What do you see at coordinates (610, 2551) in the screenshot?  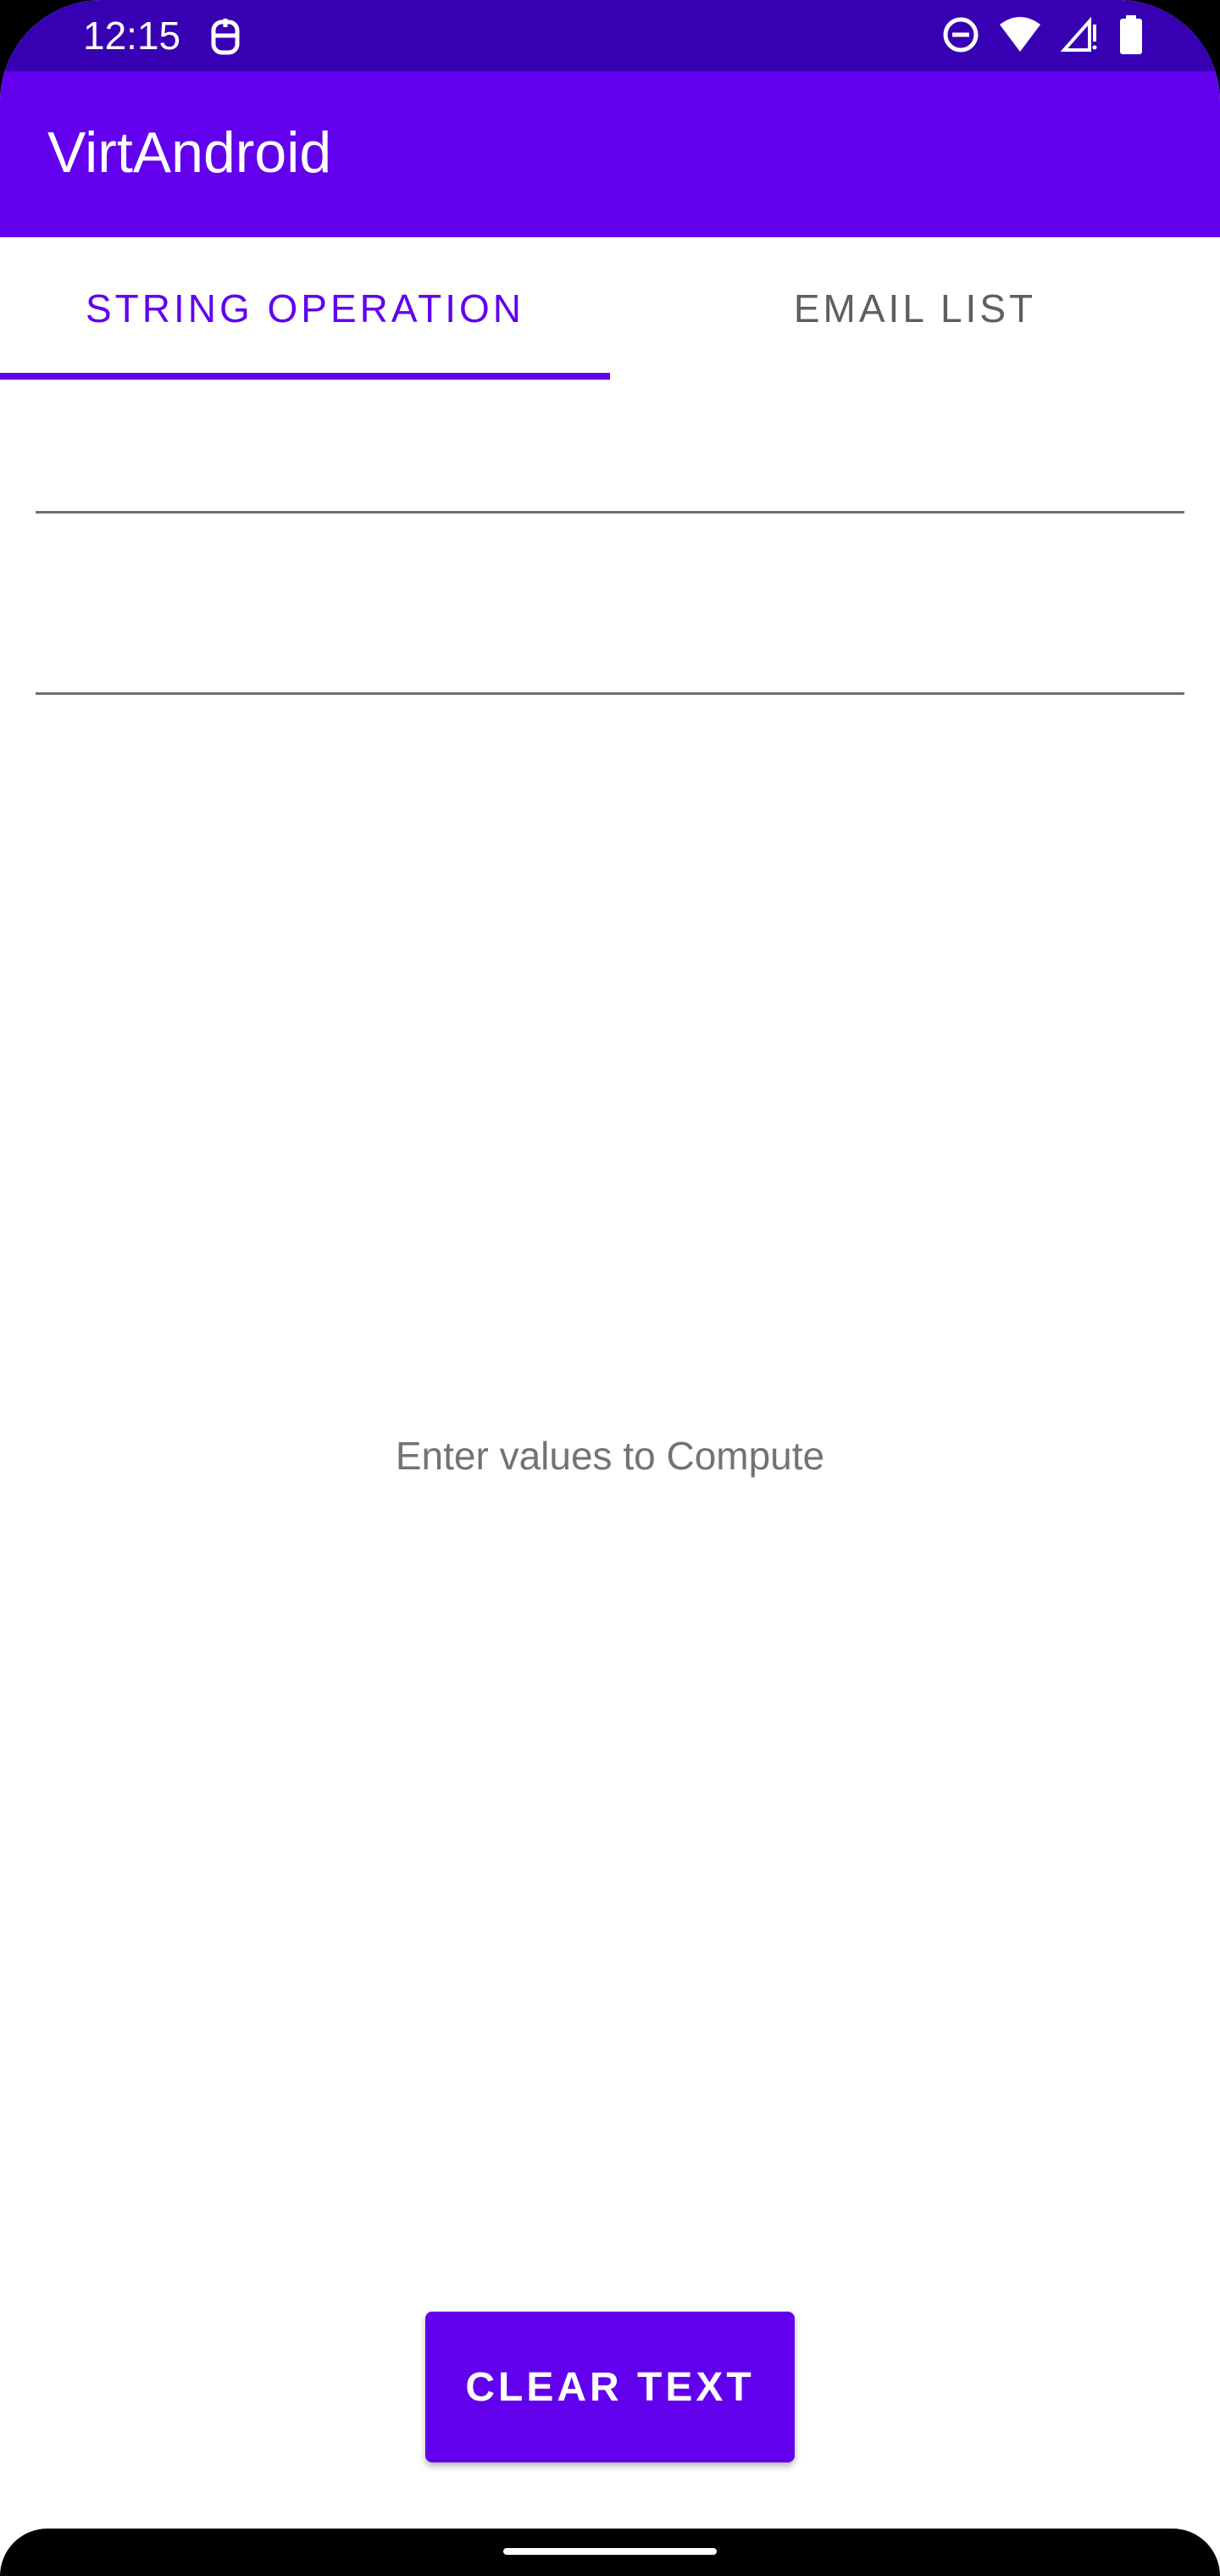 I see `home-gesture-handle` at bounding box center [610, 2551].